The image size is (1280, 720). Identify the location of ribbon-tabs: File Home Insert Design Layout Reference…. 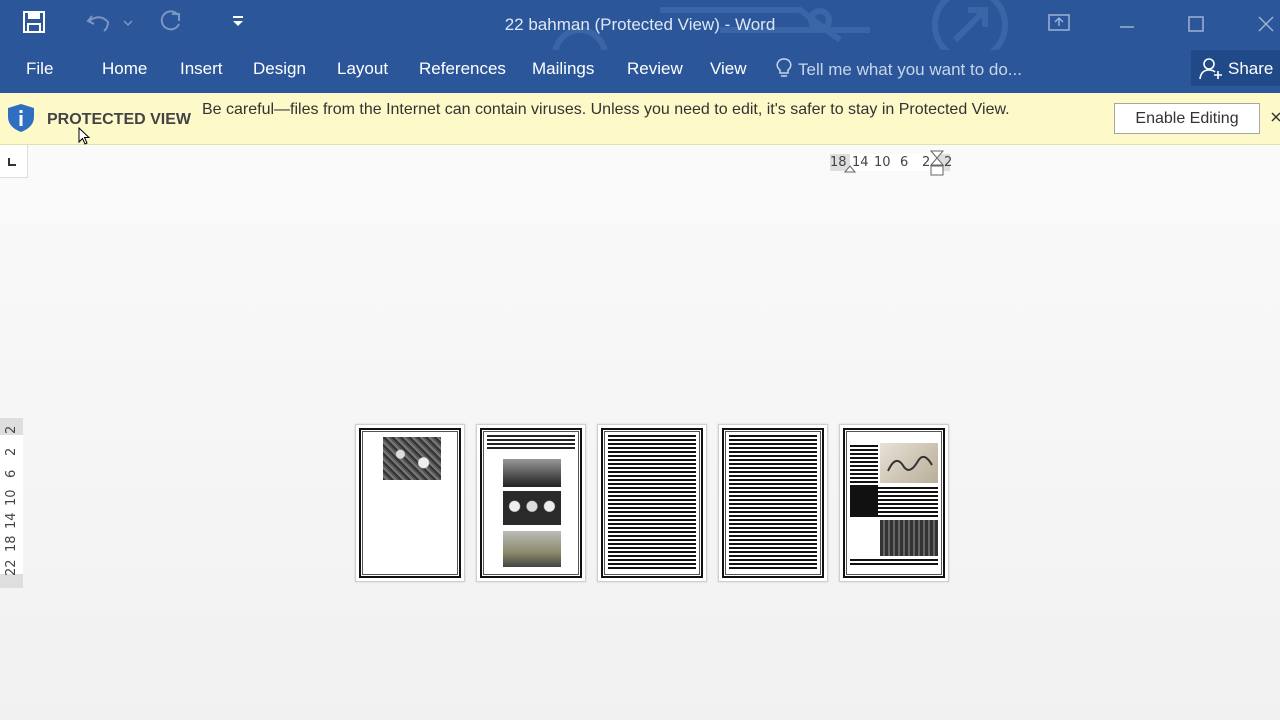
(640, 71).